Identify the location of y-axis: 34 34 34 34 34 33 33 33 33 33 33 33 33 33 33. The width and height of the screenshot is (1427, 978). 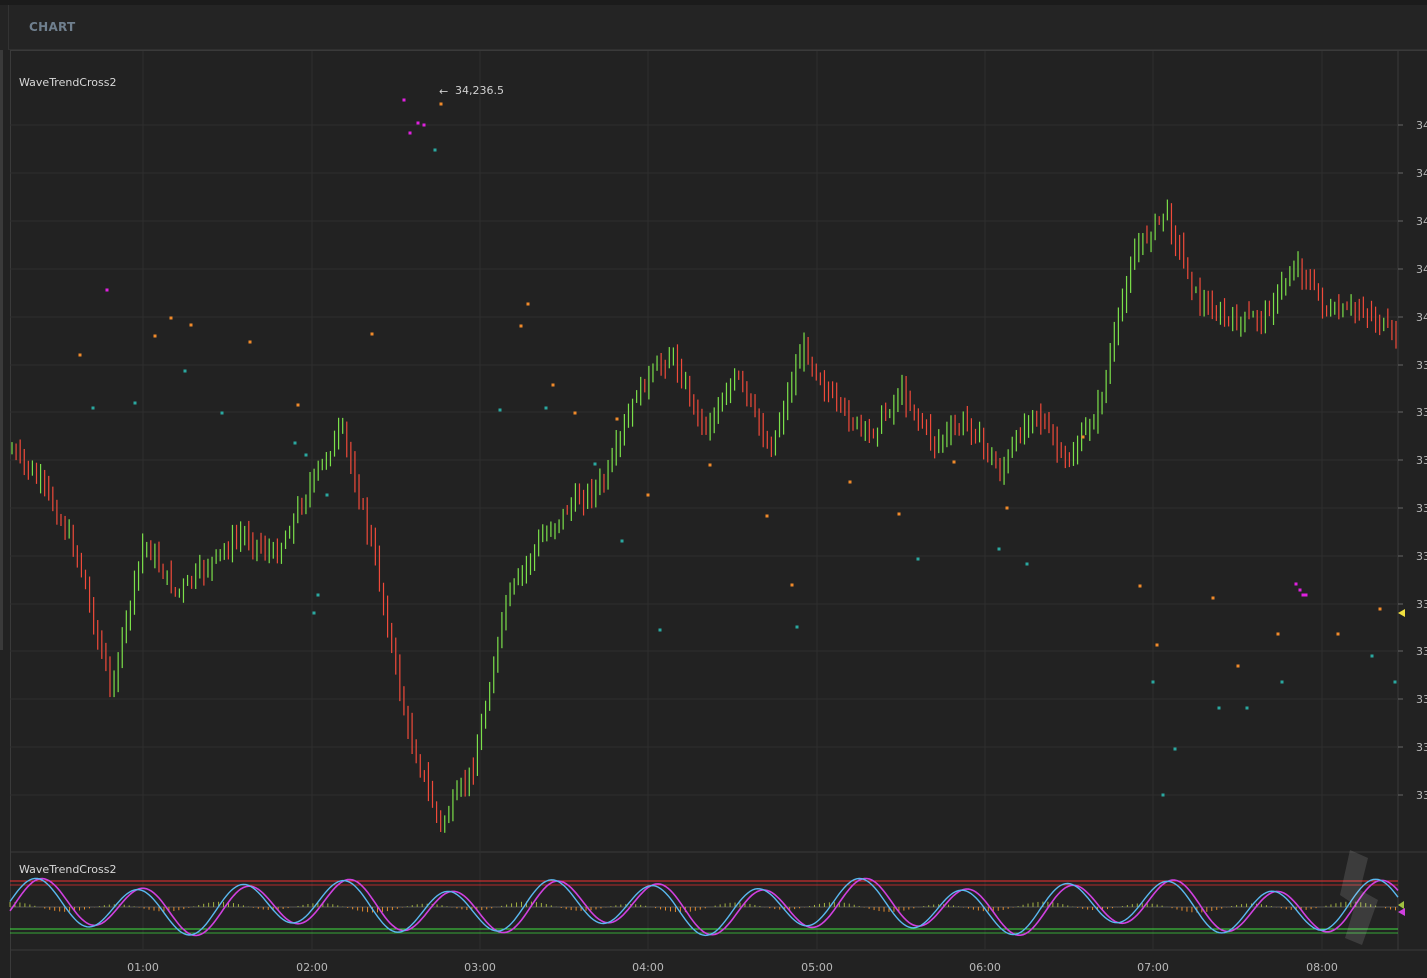
(1412, 460).